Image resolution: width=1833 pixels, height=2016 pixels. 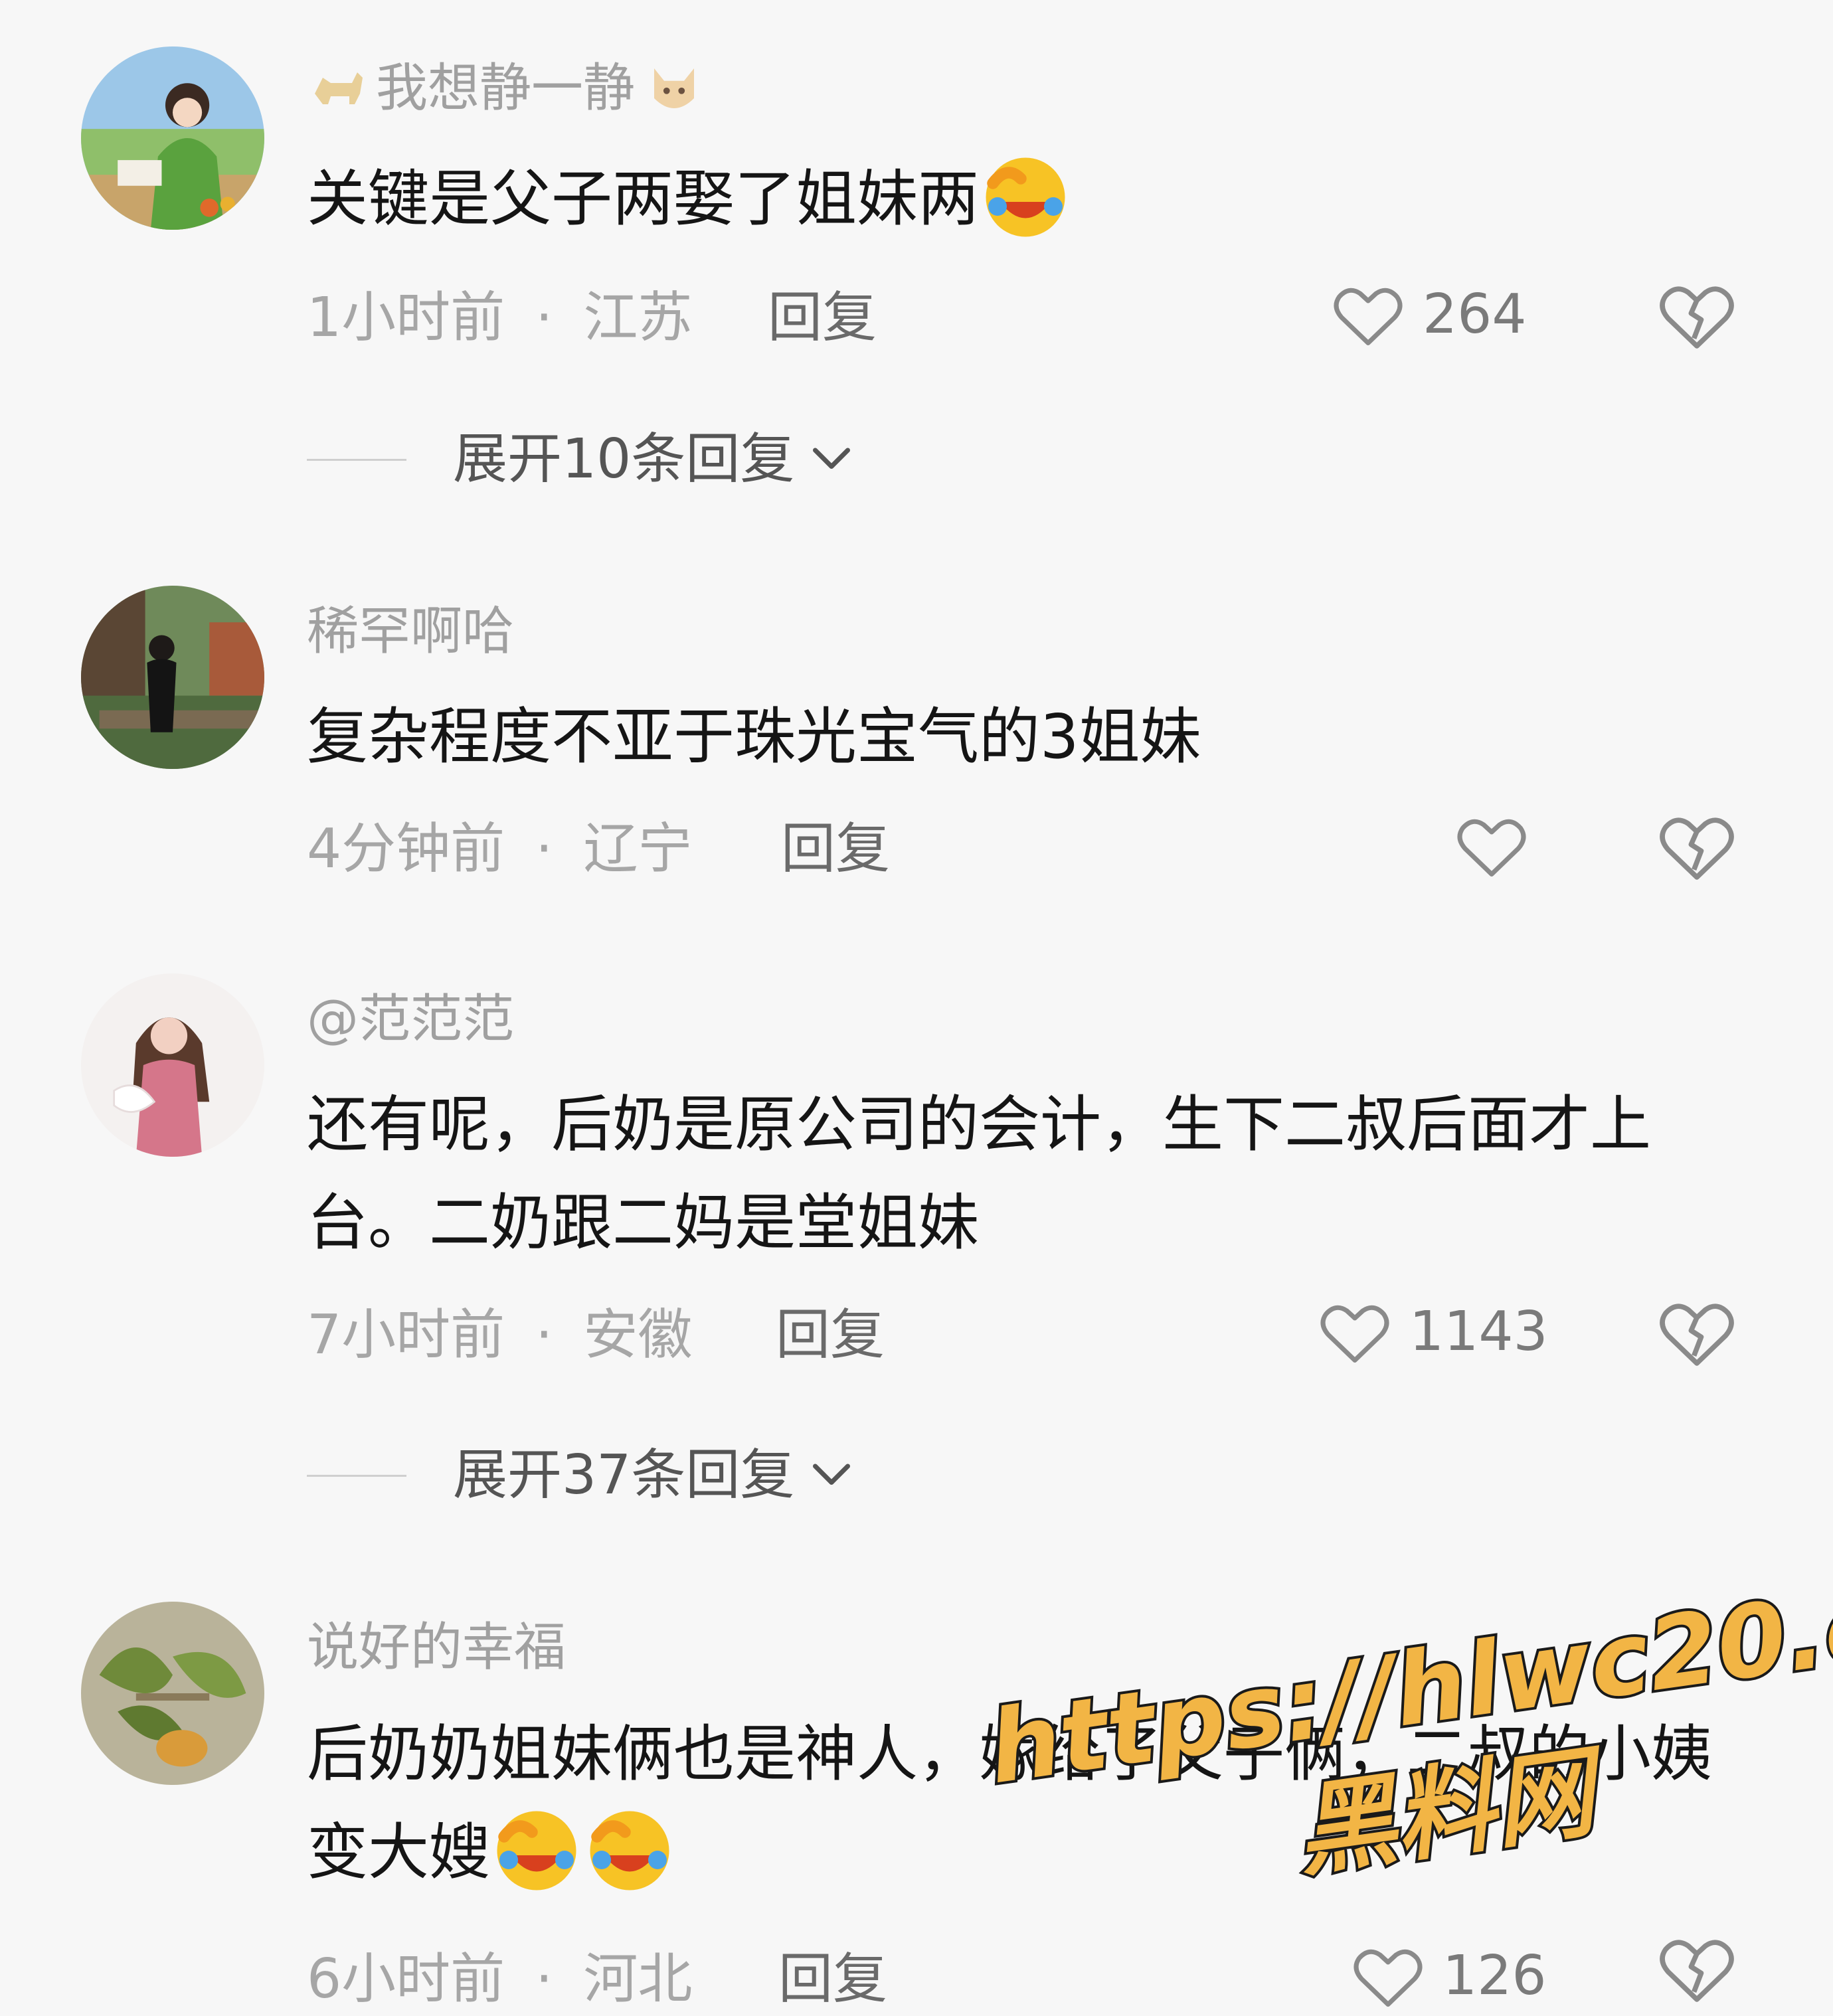 What do you see at coordinates (638, 1980) in the screenshot?
I see `location: 河北` at bounding box center [638, 1980].